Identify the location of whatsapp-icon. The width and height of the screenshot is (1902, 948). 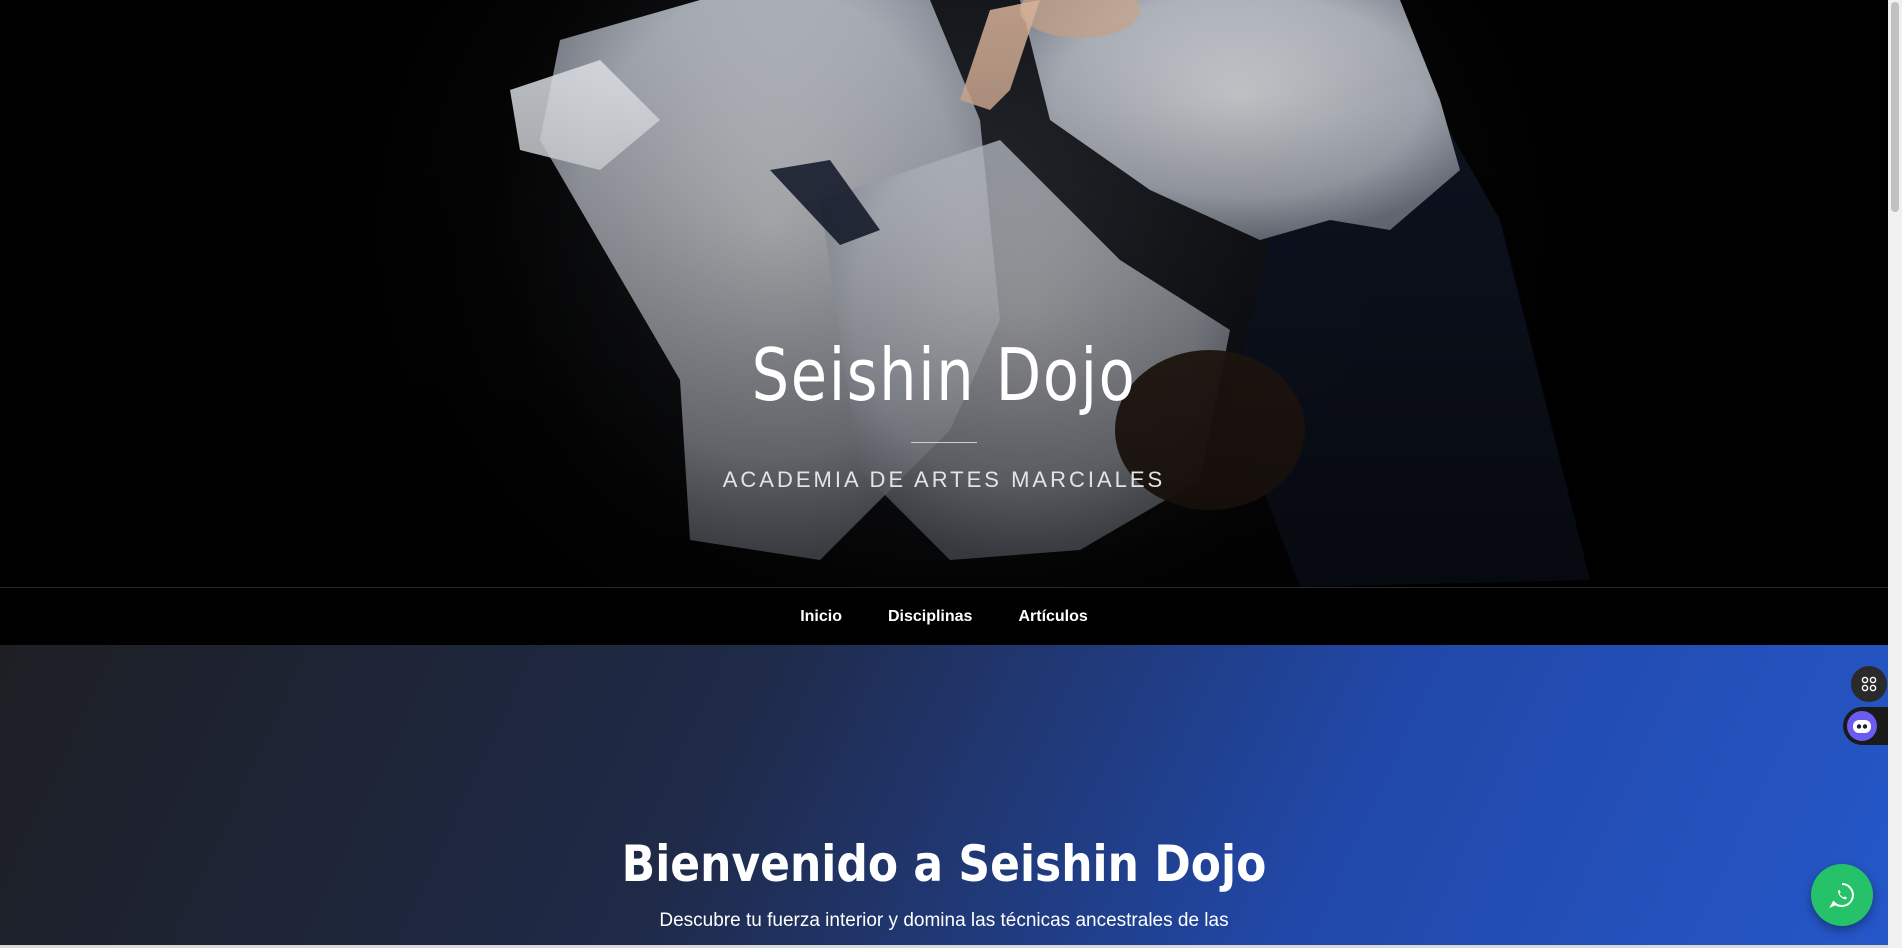
(1841, 896).